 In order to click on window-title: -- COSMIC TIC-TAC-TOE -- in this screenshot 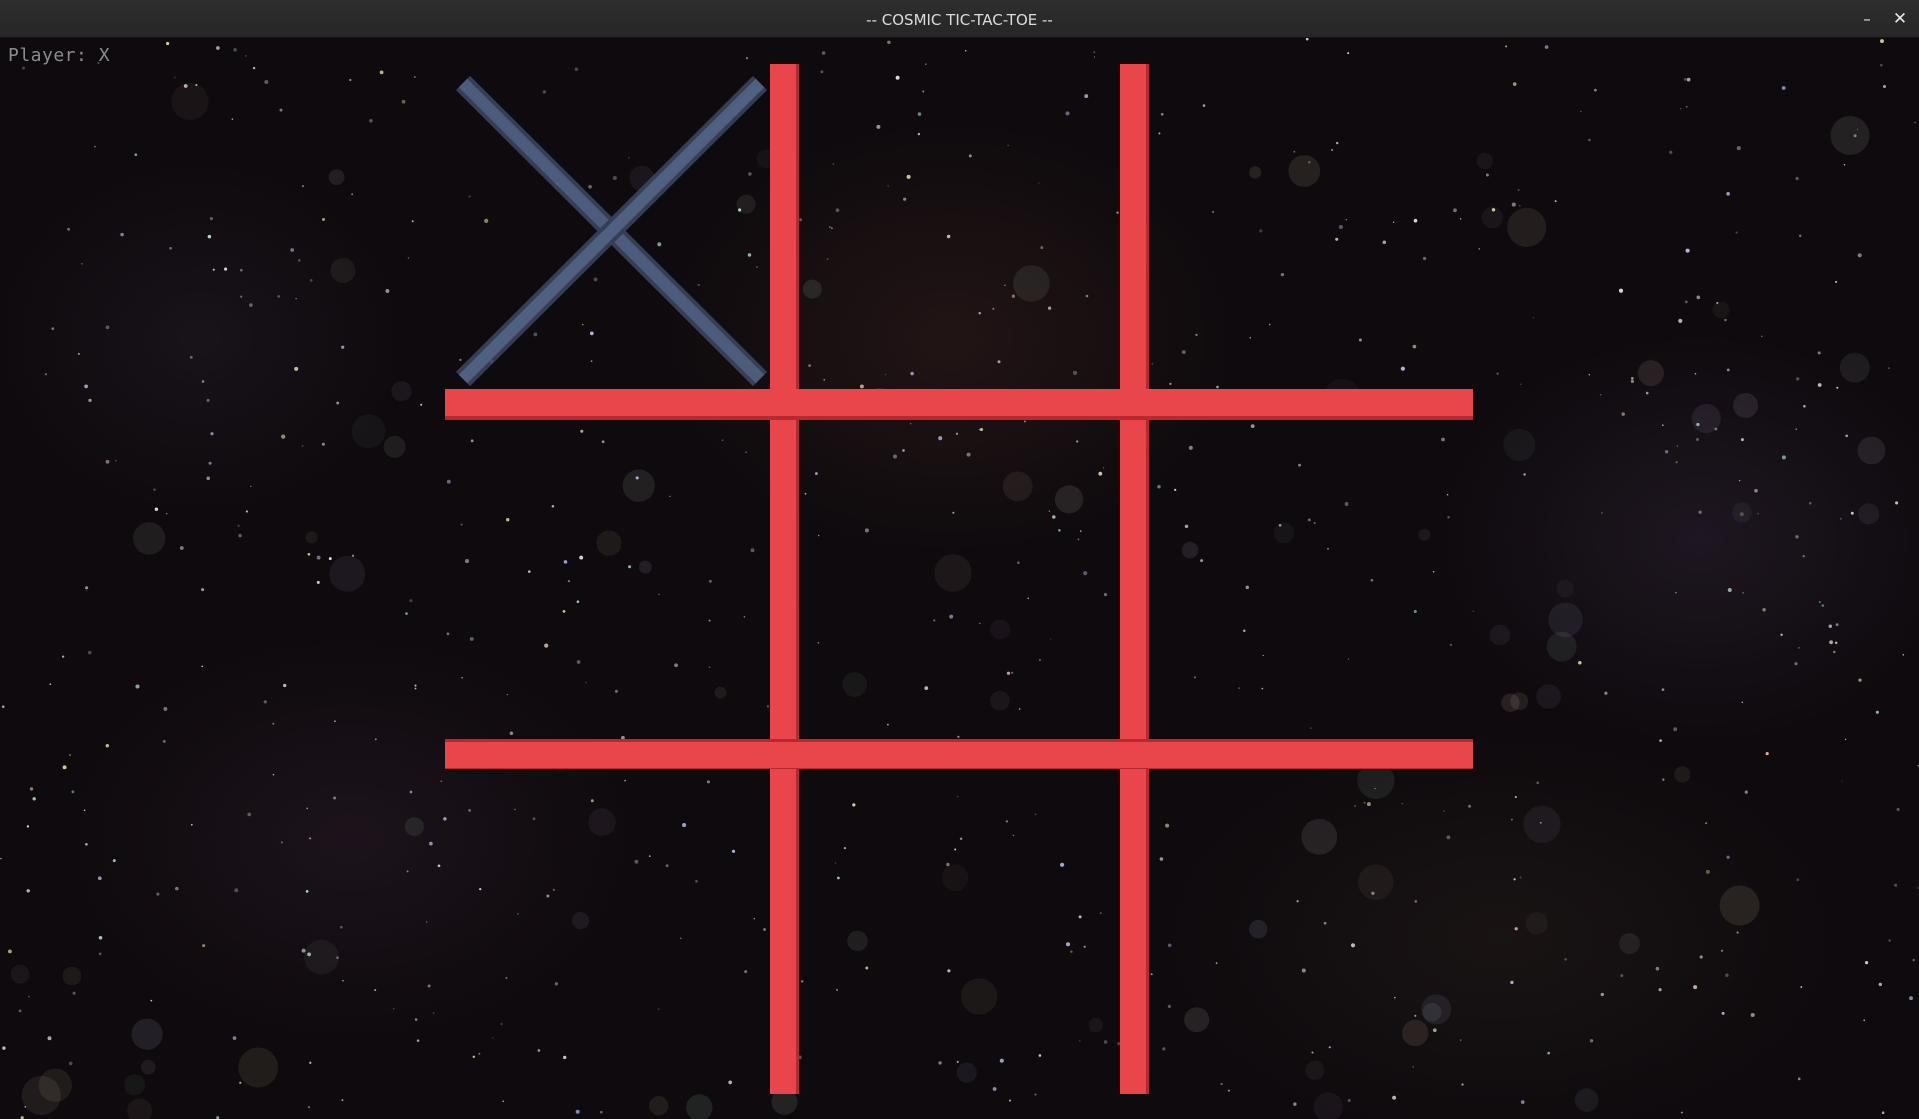, I will do `click(959, 20)`.